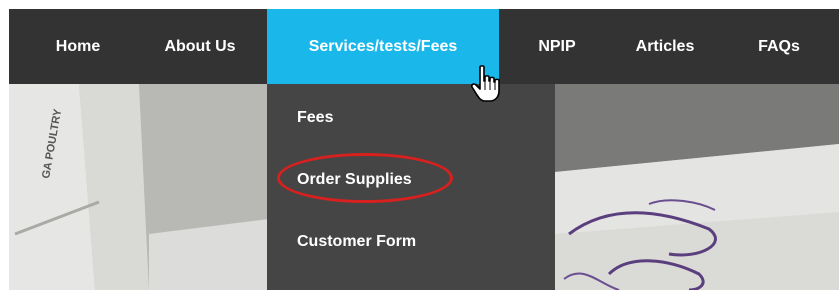 This screenshot has width=839, height=290. I want to click on nav-item-about-us: About Us, so click(200, 46).